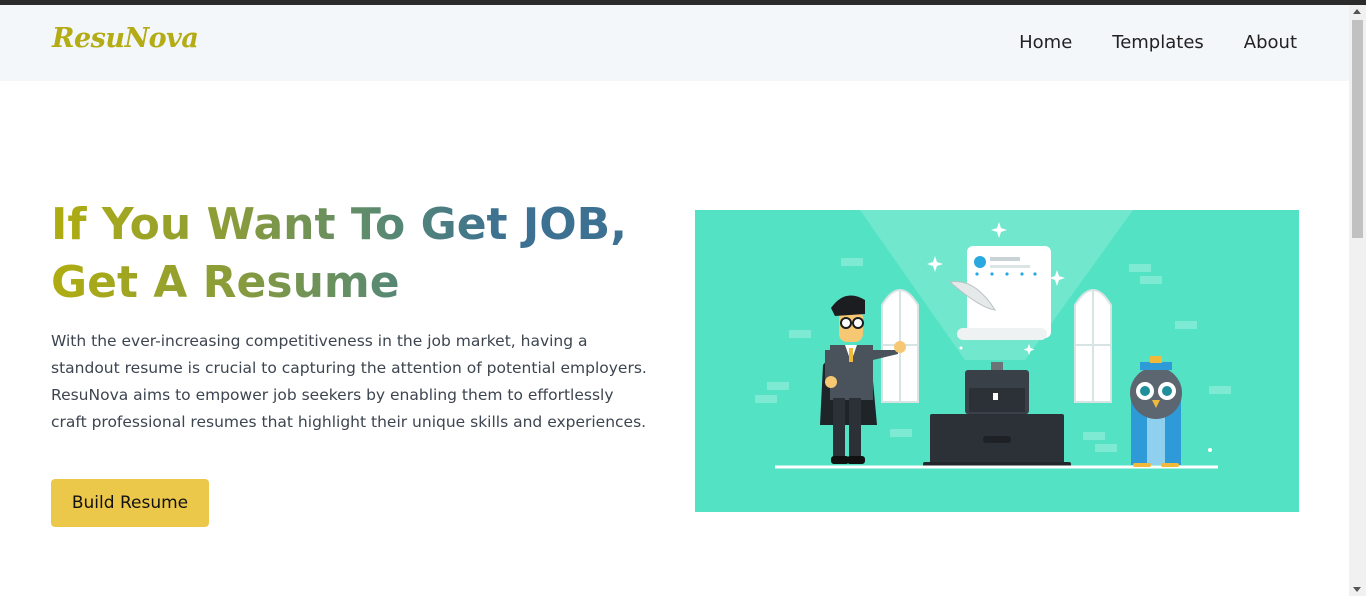  Describe the element at coordinates (125, 38) in the screenshot. I see `brand-logo: ResuNova` at that location.